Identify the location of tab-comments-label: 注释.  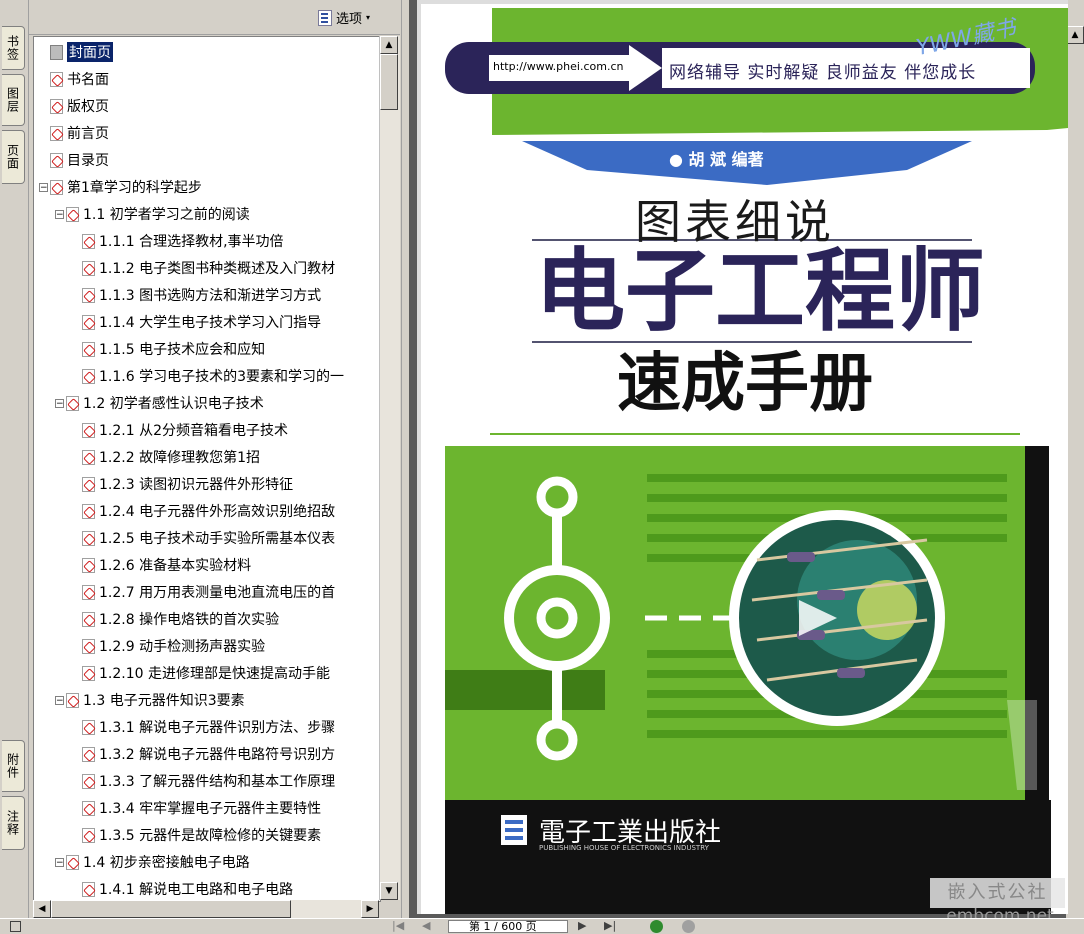
(12, 823).